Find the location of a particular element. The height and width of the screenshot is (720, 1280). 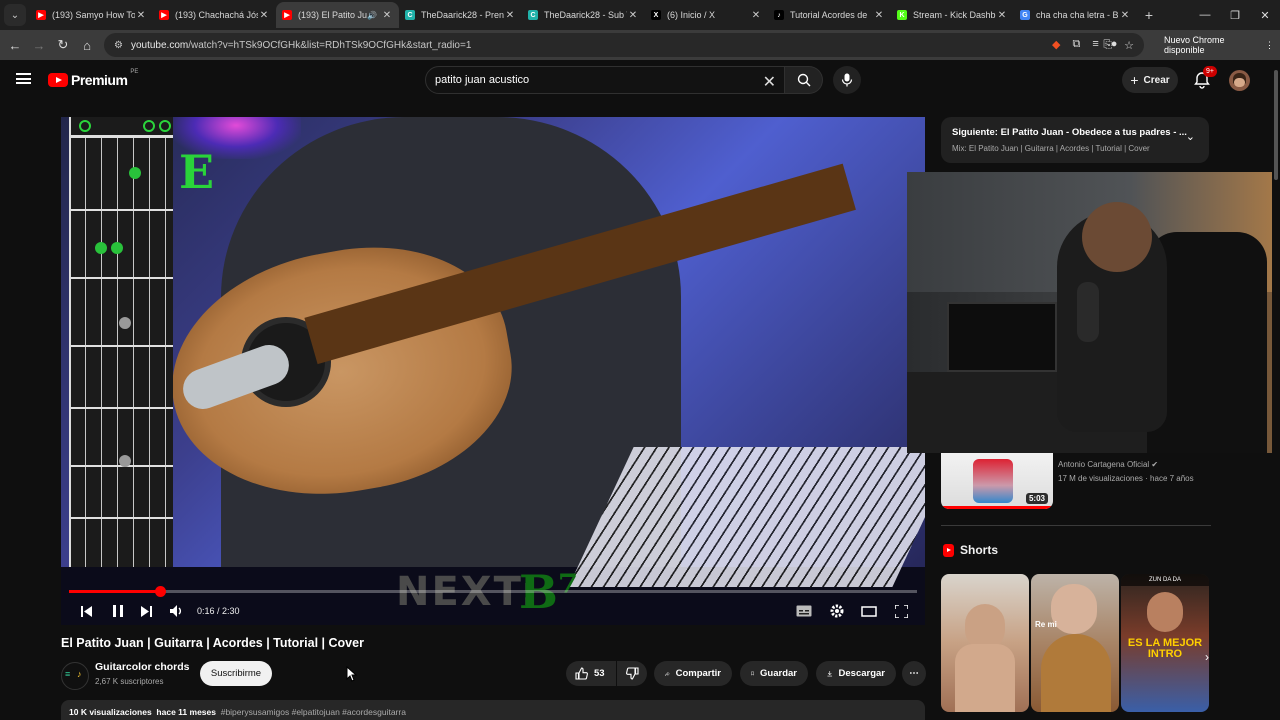

tab-search-button: ⌄ is located at coordinates (15, 15).